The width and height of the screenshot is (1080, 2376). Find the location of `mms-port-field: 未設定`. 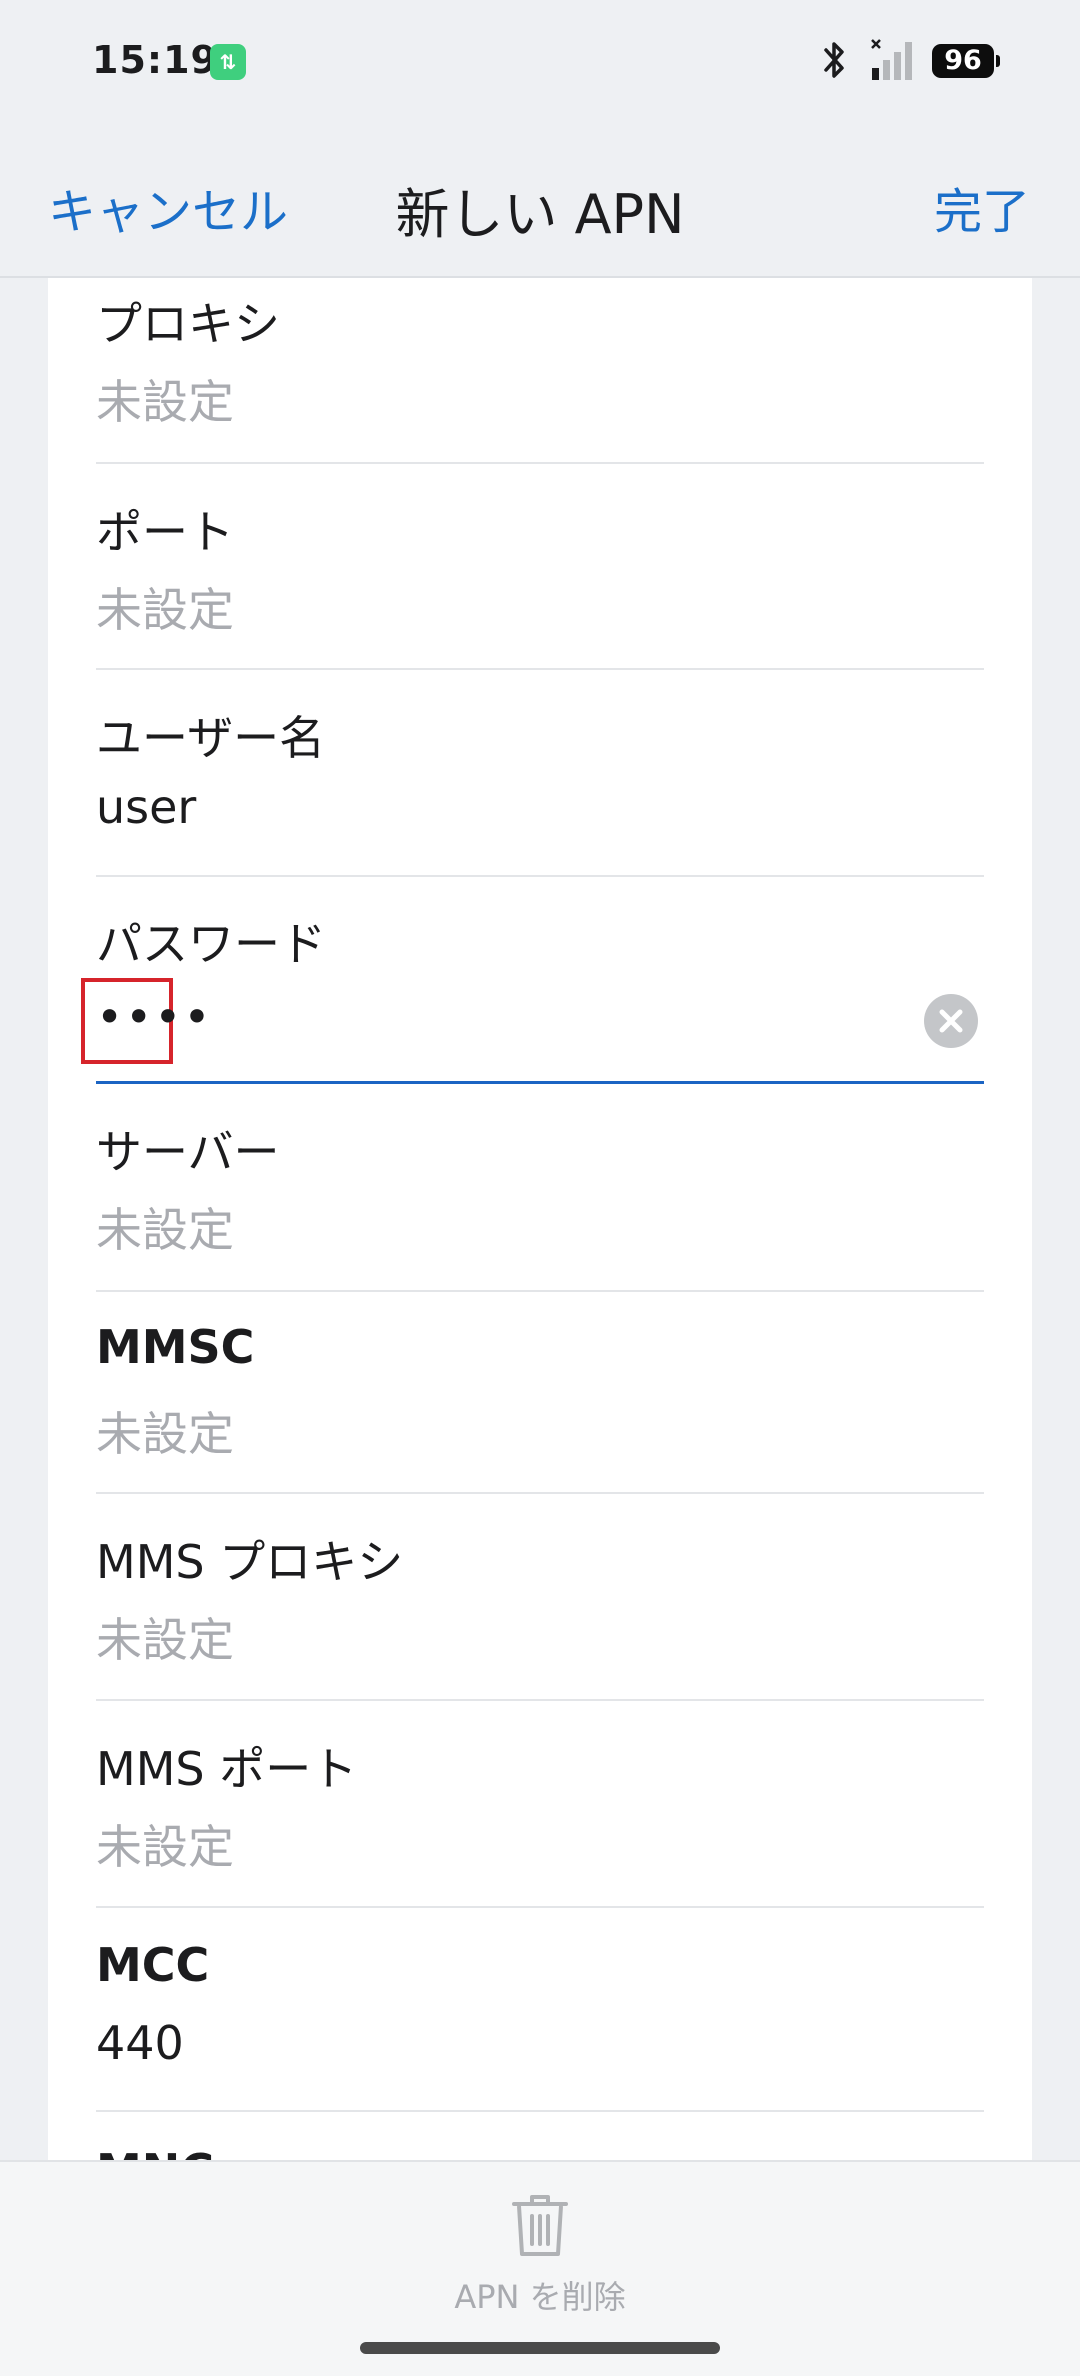

mms-port-field: 未設定 is located at coordinates (165, 1844).